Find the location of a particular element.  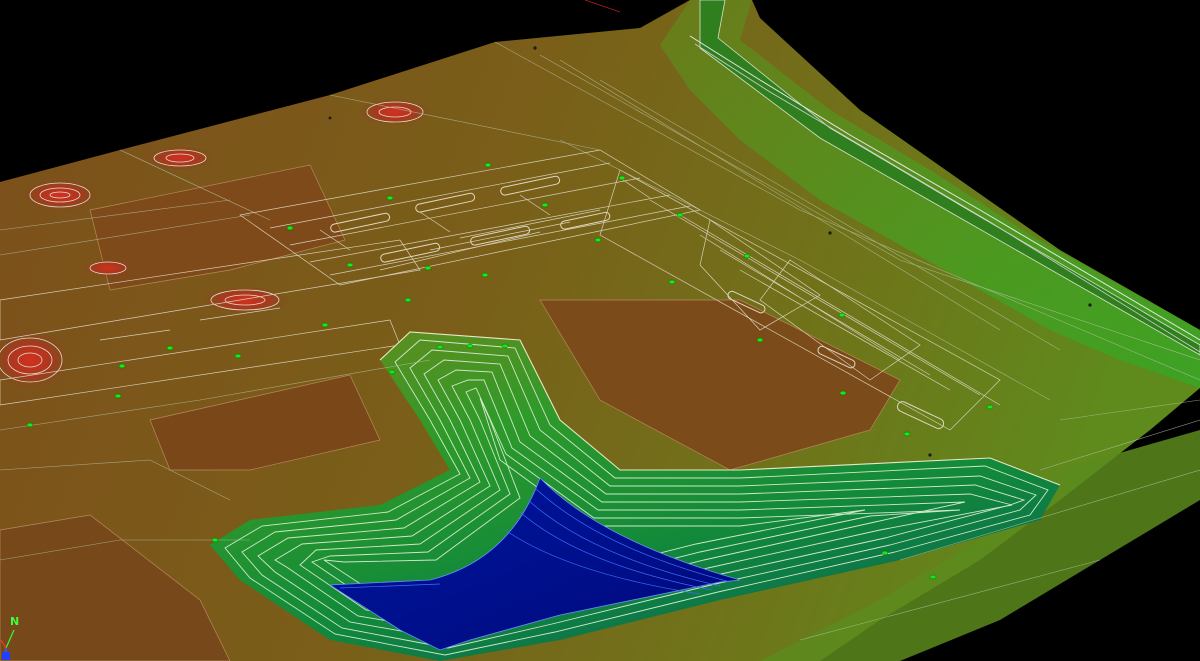

coordinate-axis-line is located at coordinates (602, 6).